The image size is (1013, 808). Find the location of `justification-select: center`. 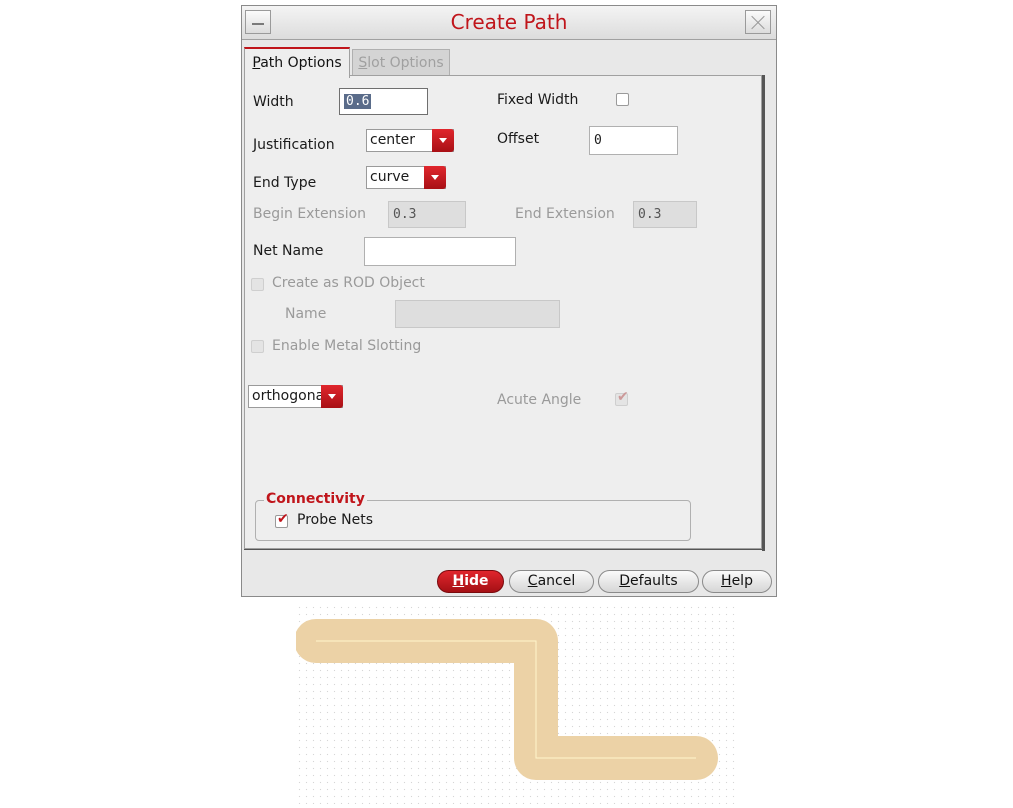

justification-select: center is located at coordinates (410, 140).